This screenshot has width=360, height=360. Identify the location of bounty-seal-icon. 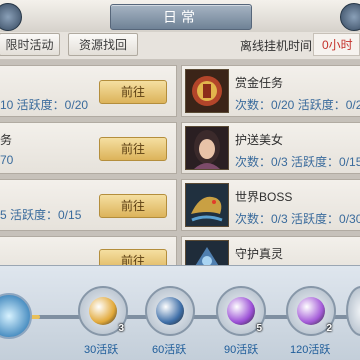
(207, 91).